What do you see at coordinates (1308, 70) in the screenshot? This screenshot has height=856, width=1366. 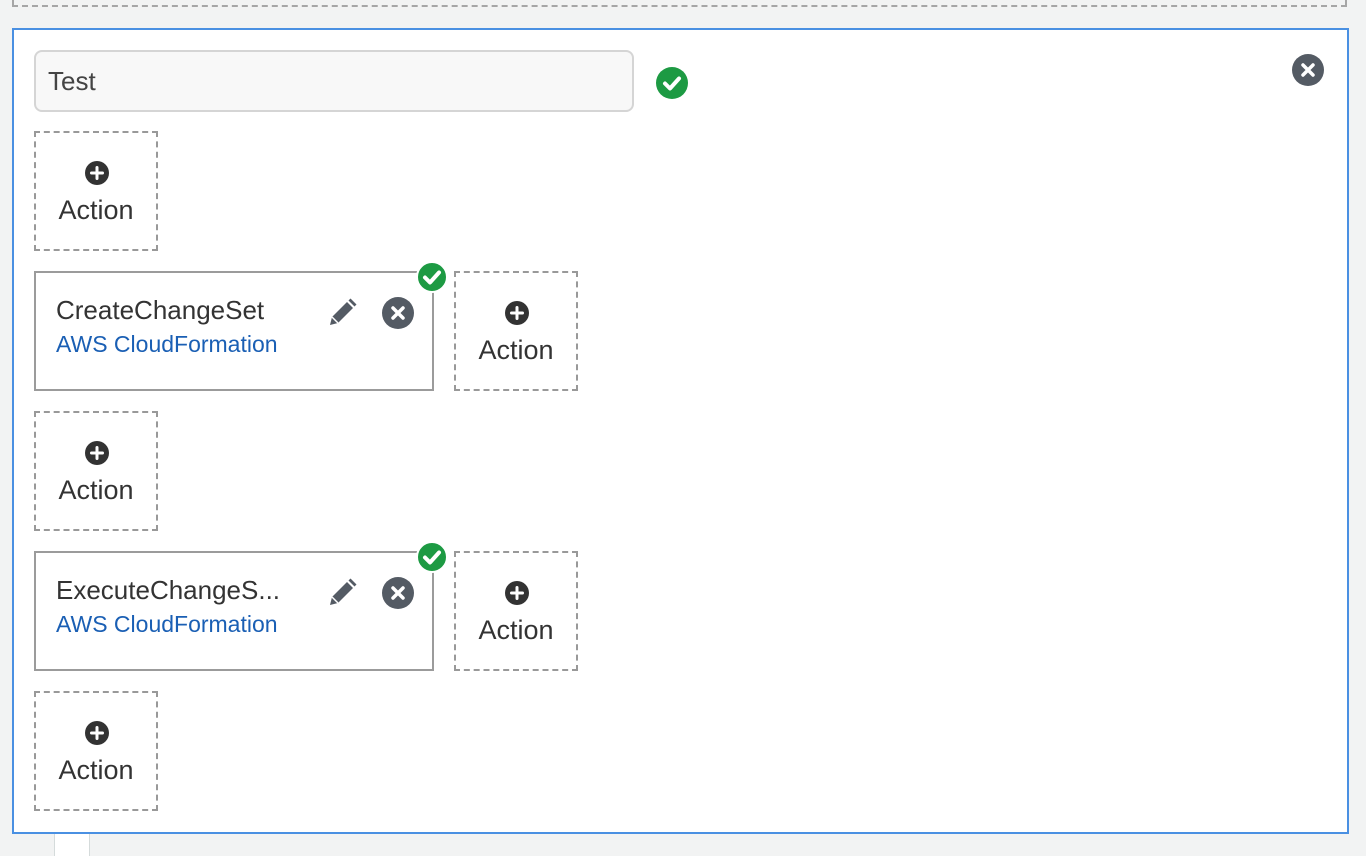 I see `stage-close-icon` at bounding box center [1308, 70].